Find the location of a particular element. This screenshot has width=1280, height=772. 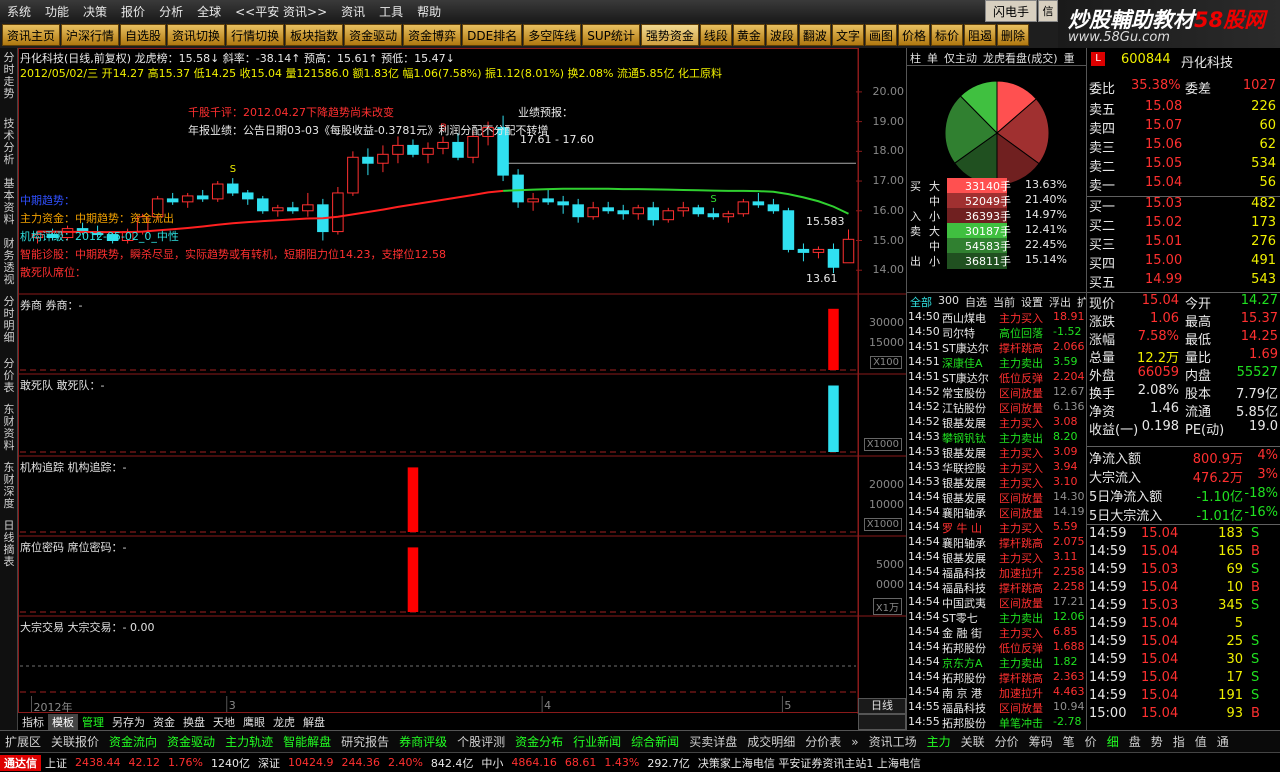

deal-row: 14:52 银基发展 主力买入 3.08 is located at coordinates (997, 422).